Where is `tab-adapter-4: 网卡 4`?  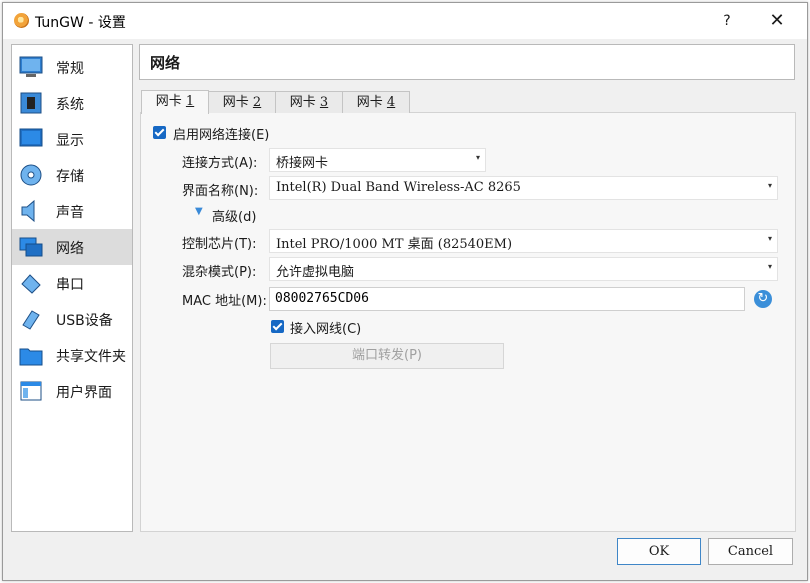 tab-adapter-4: 网卡 4 is located at coordinates (376, 102).